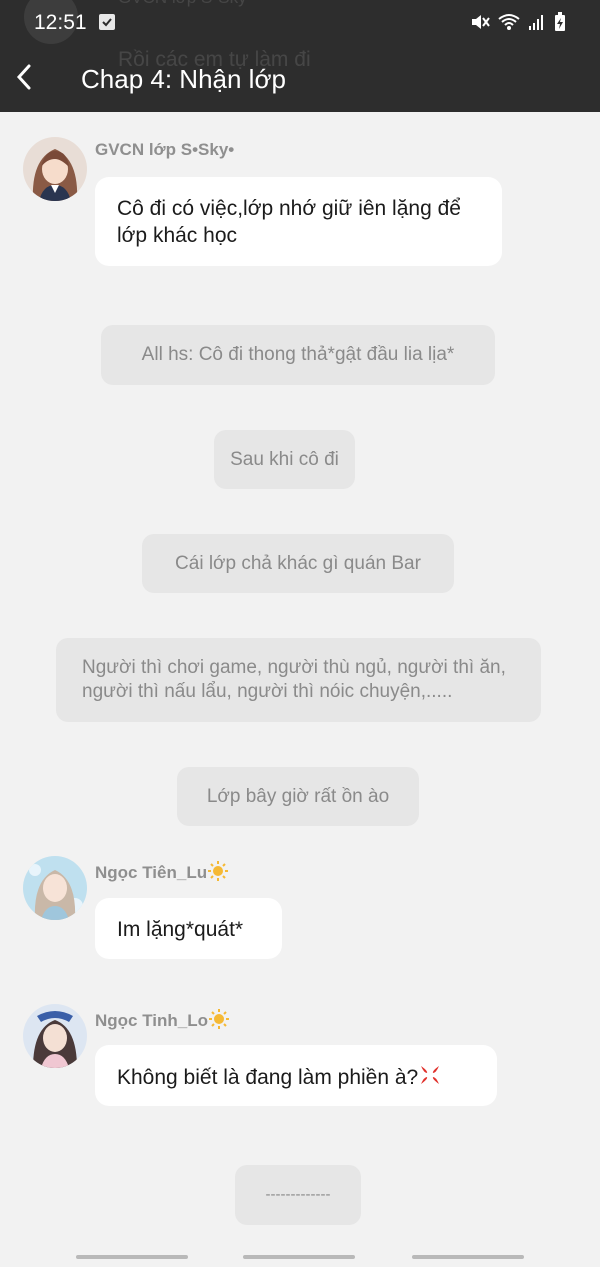  What do you see at coordinates (430, 1078) in the screenshot?
I see `anger-icon` at bounding box center [430, 1078].